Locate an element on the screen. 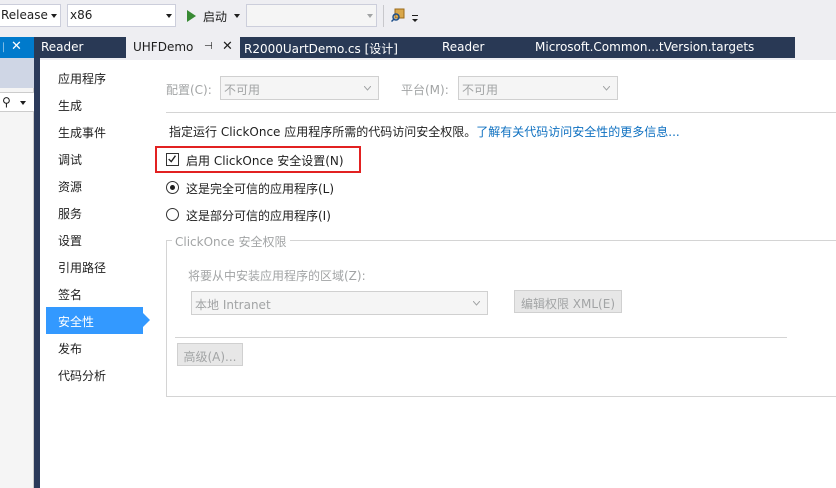  nav-item-label: 应用程序 is located at coordinates (82, 79).